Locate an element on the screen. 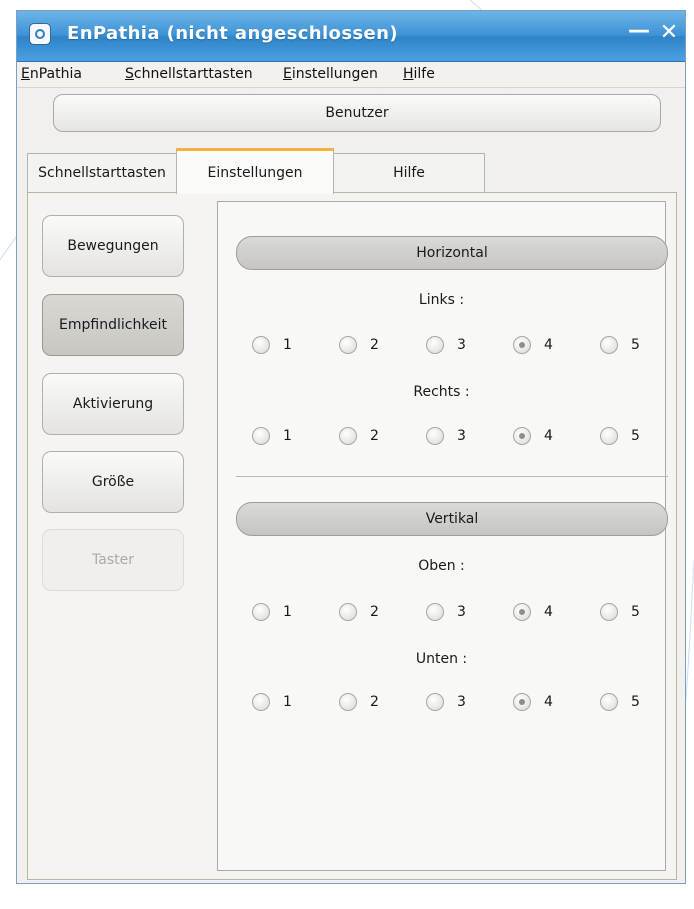 Image resolution: width=694 pixels, height=909 pixels. menu-enpathia: EnPathia is located at coordinates (51, 74).